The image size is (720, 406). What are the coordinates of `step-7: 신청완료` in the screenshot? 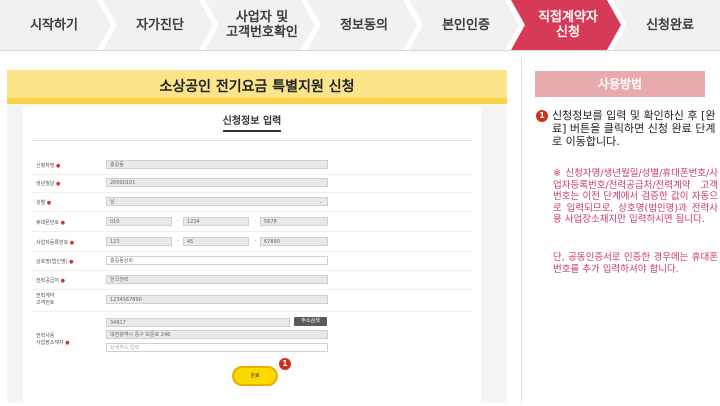 It's located at (670, 25).